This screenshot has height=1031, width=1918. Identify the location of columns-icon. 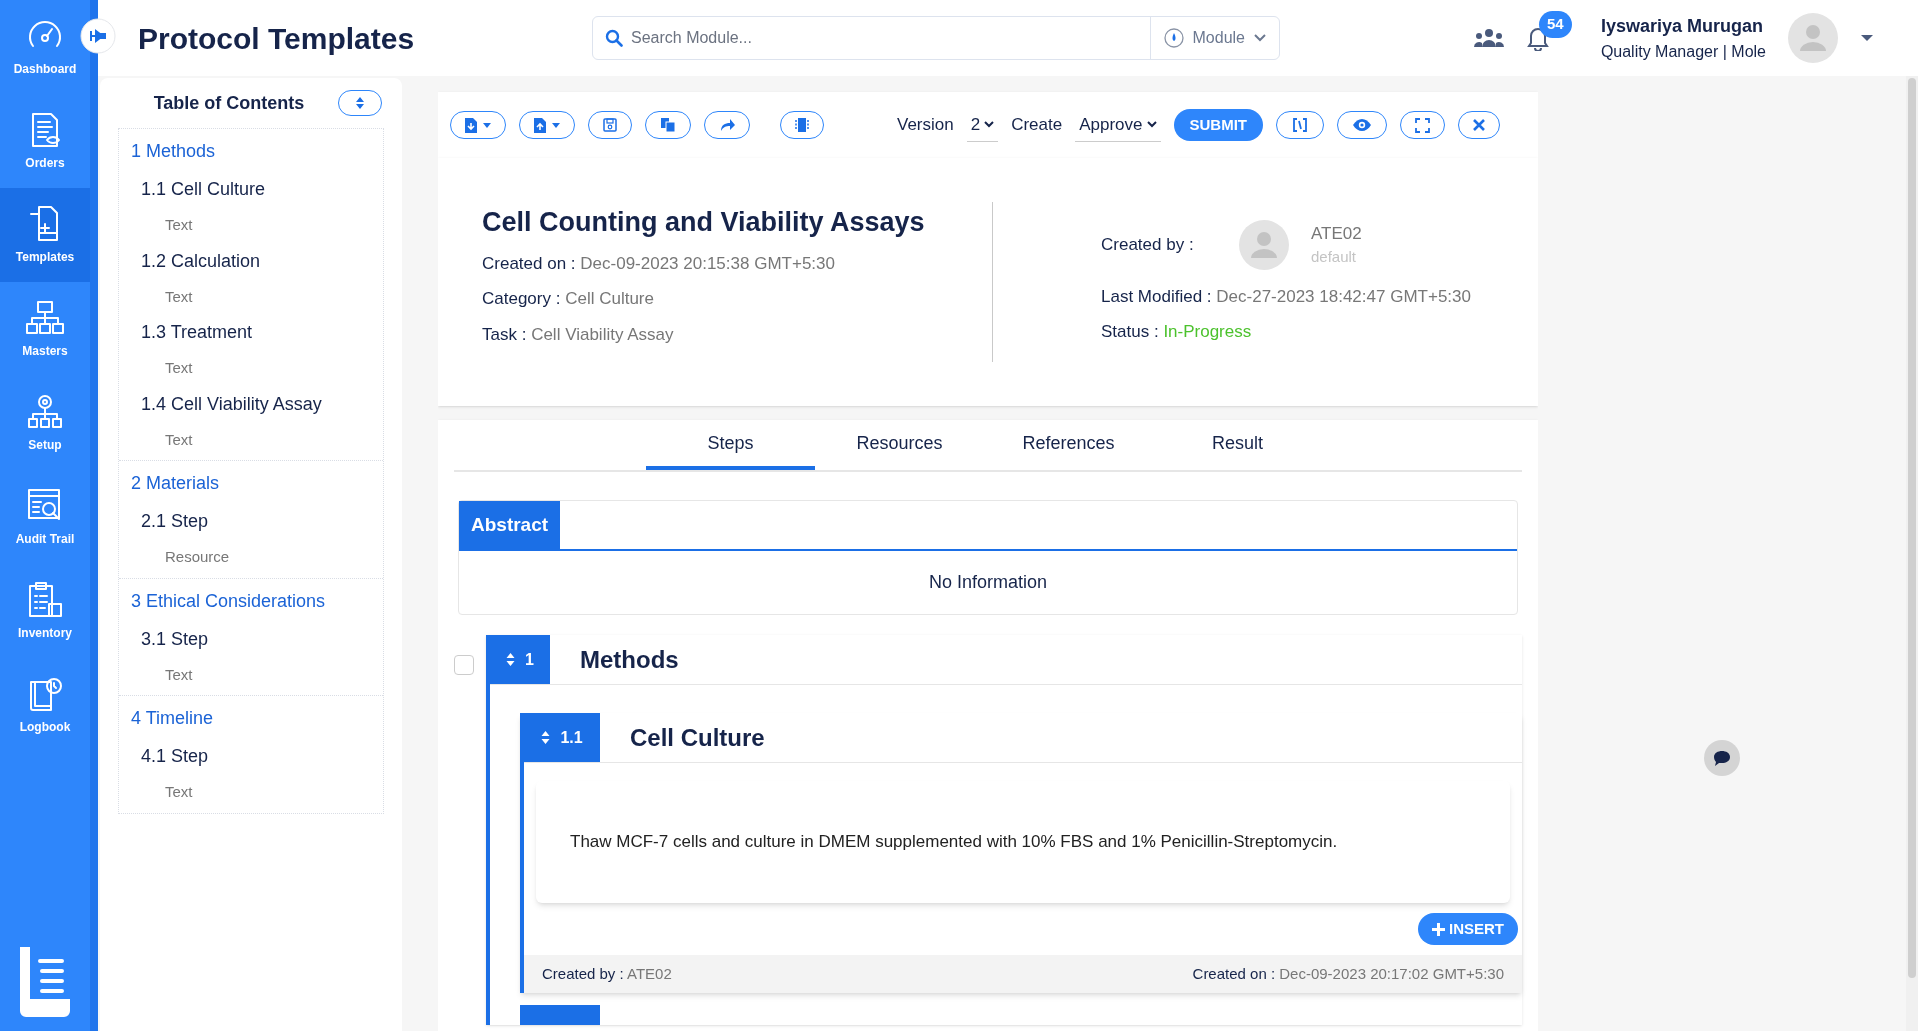
(802, 125).